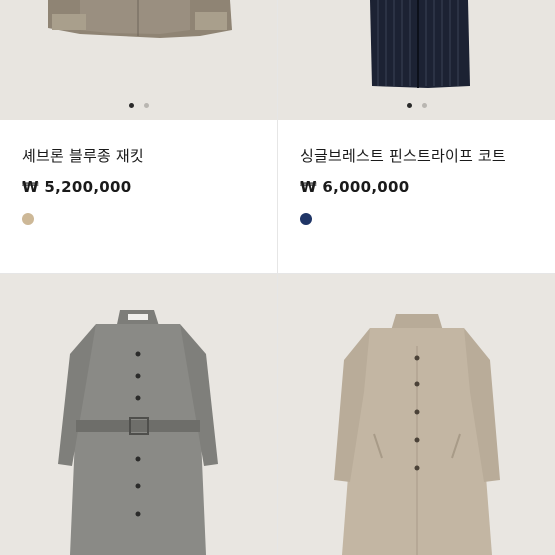 Image resolution: width=555 pixels, height=555 pixels. I want to click on product-image-jacket, so click(138, 60).